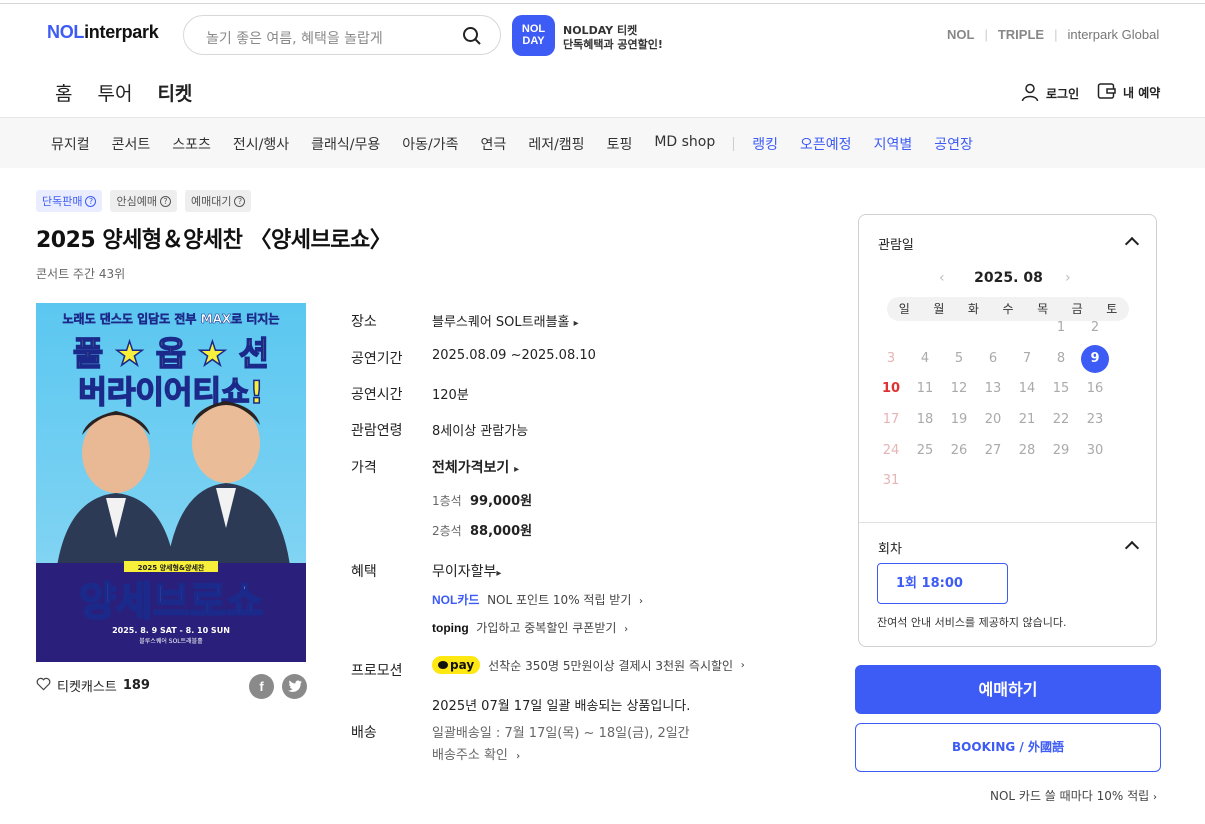  I want to click on category-region: 지역별, so click(893, 144).